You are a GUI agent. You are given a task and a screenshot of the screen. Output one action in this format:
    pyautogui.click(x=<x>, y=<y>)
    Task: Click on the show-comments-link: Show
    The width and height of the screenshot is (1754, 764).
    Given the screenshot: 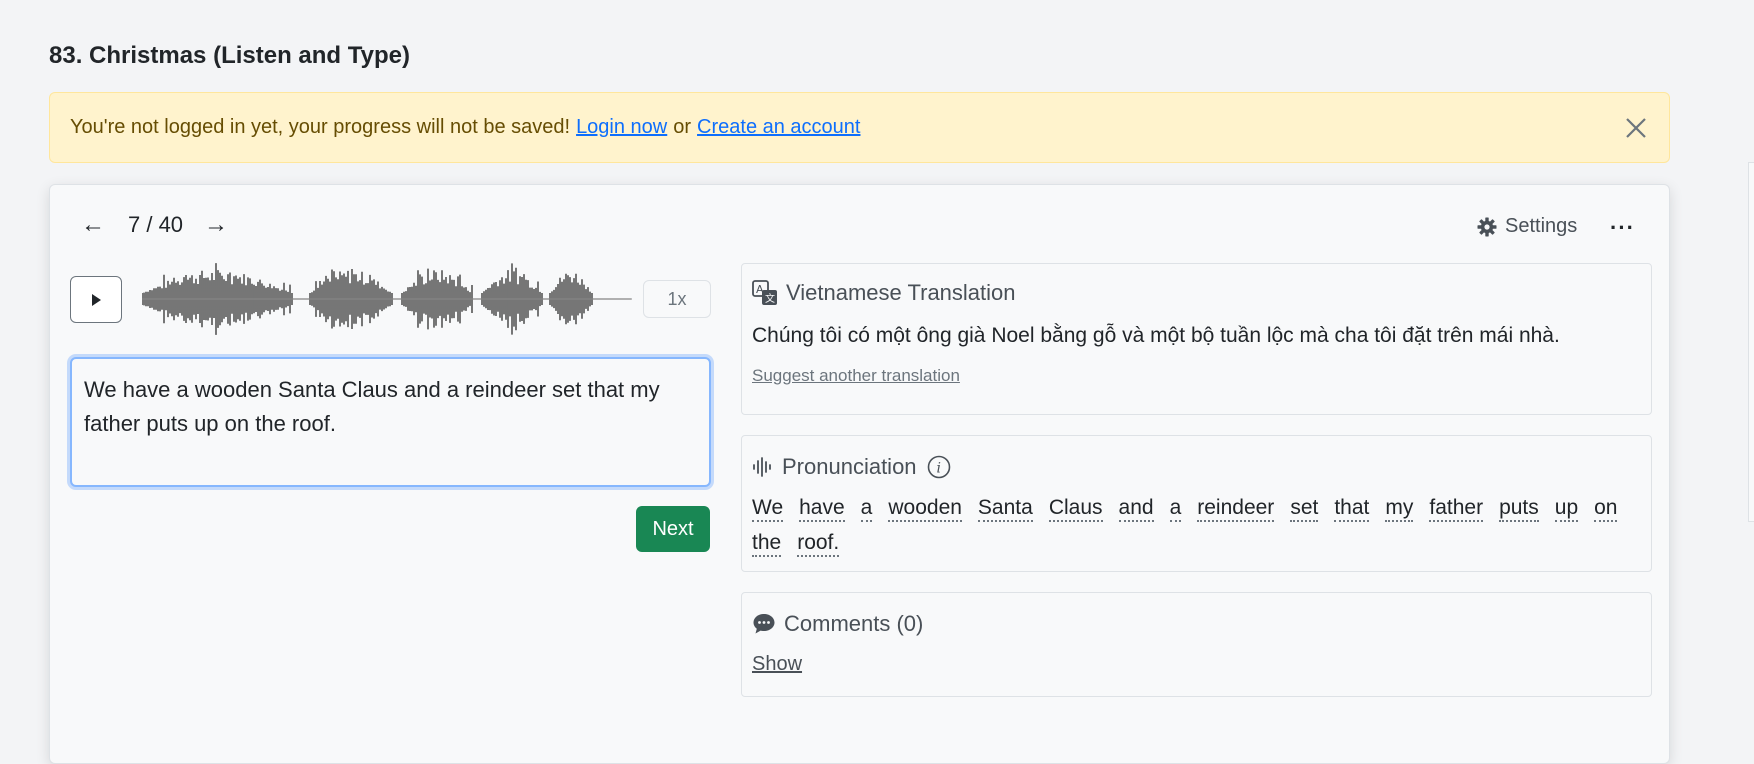 What is the action you would take?
    pyautogui.click(x=777, y=664)
    